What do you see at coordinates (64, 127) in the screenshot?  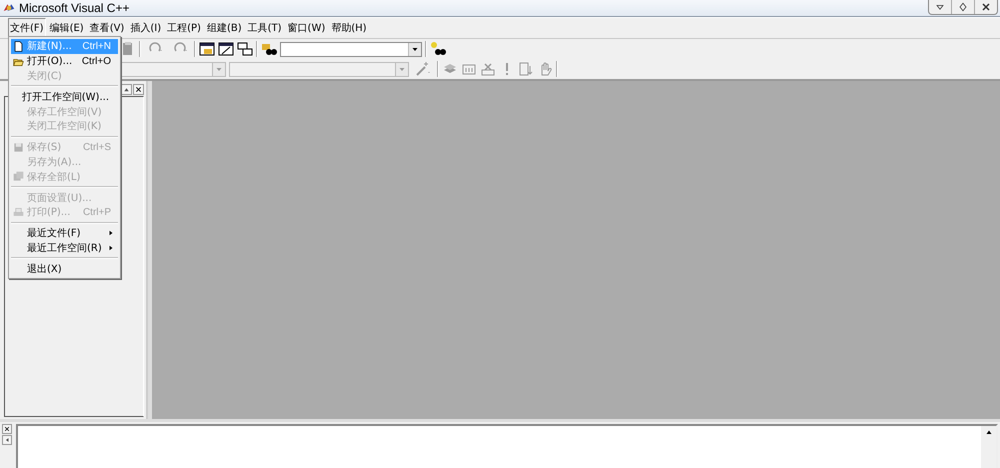 I see `menu-label: 关闭工作空间(K)` at bounding box center [64, 127].